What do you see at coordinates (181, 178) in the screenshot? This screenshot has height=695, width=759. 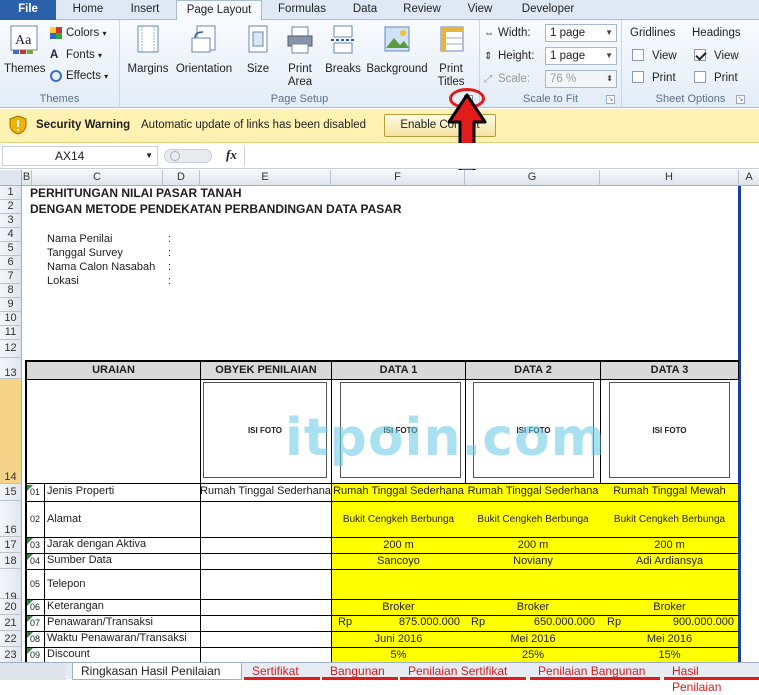 I see `column-header-d: D` at bounding box center [181, 178].